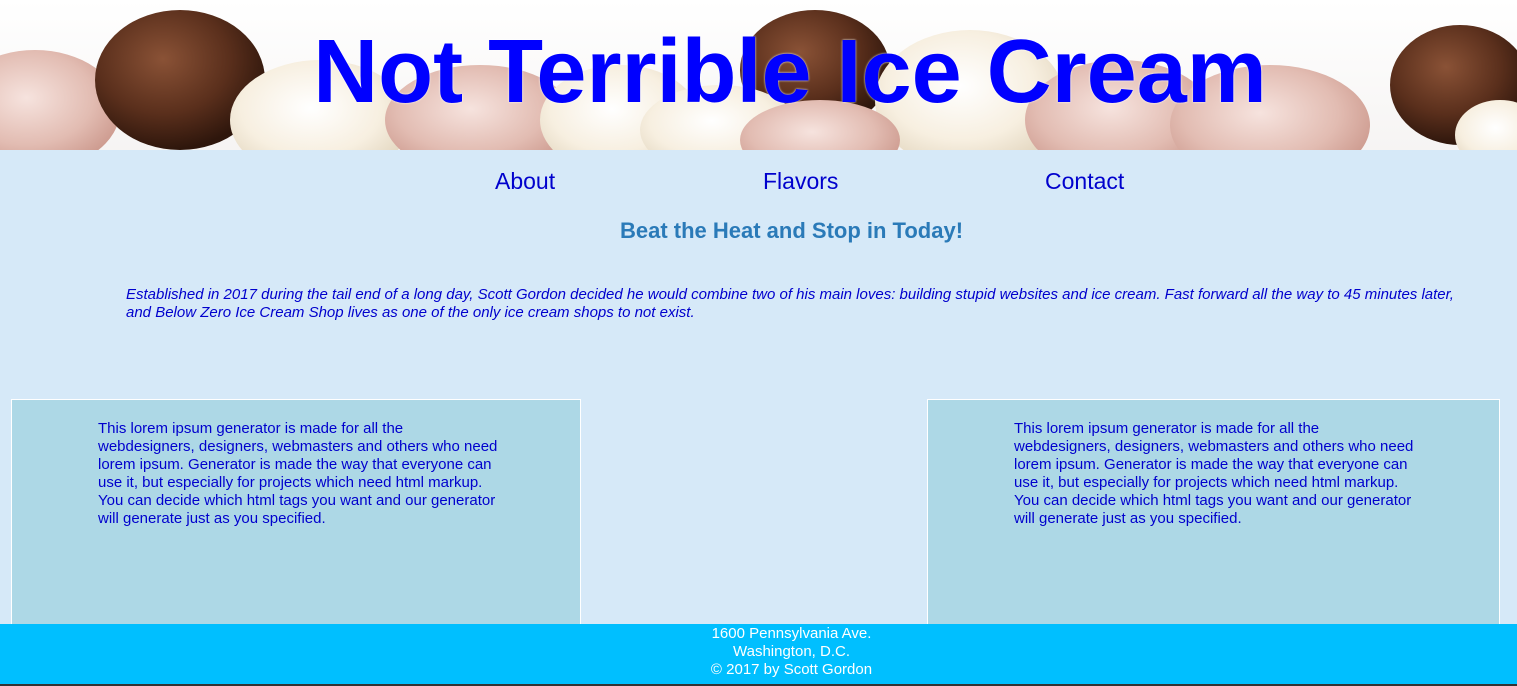 The height and width of the screenshot is (686, 1517). What do you see at coordinates (790, 72) in the screenshot?
I see `site-title: Not Terrible Ice Cream` at bounding box center [790, 72].